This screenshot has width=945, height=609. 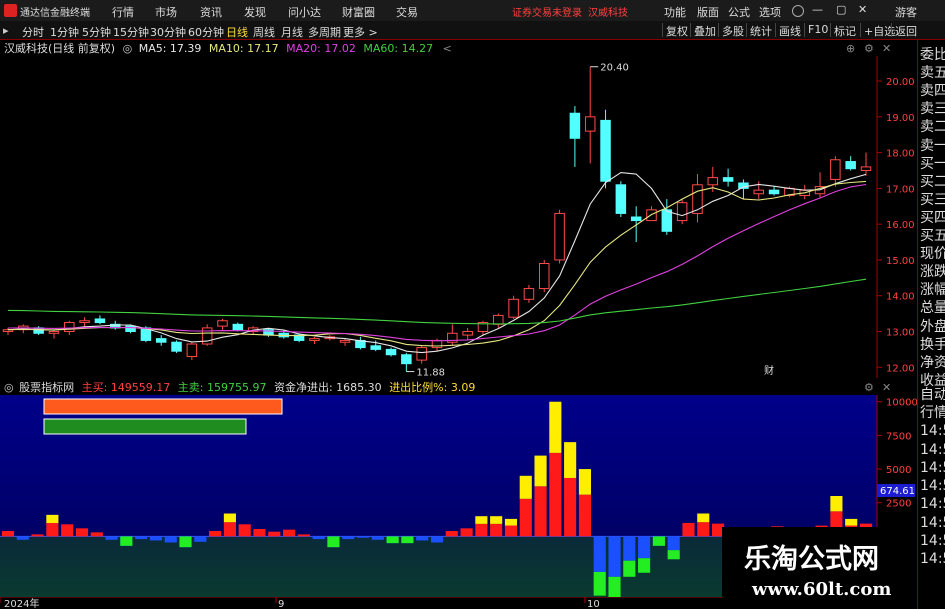 What do you see at coordinates (123, 12) in the screenshot?
I see `menu-market-quotes: 行情` at bounding box center [123, 12].